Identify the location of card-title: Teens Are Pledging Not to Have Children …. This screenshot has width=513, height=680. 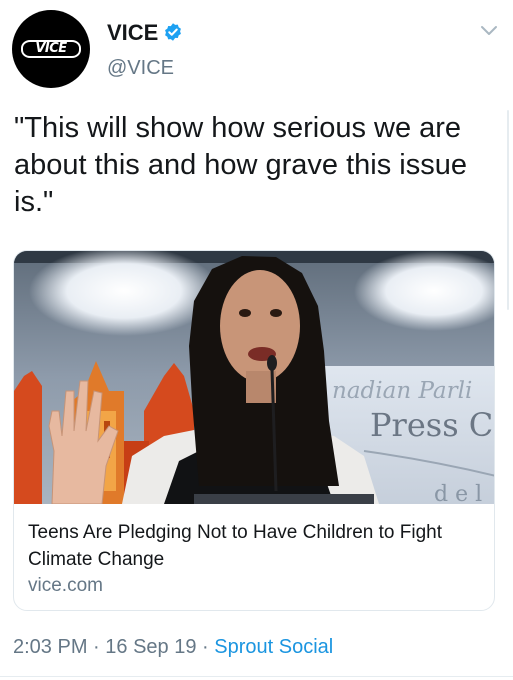
(255, 546).